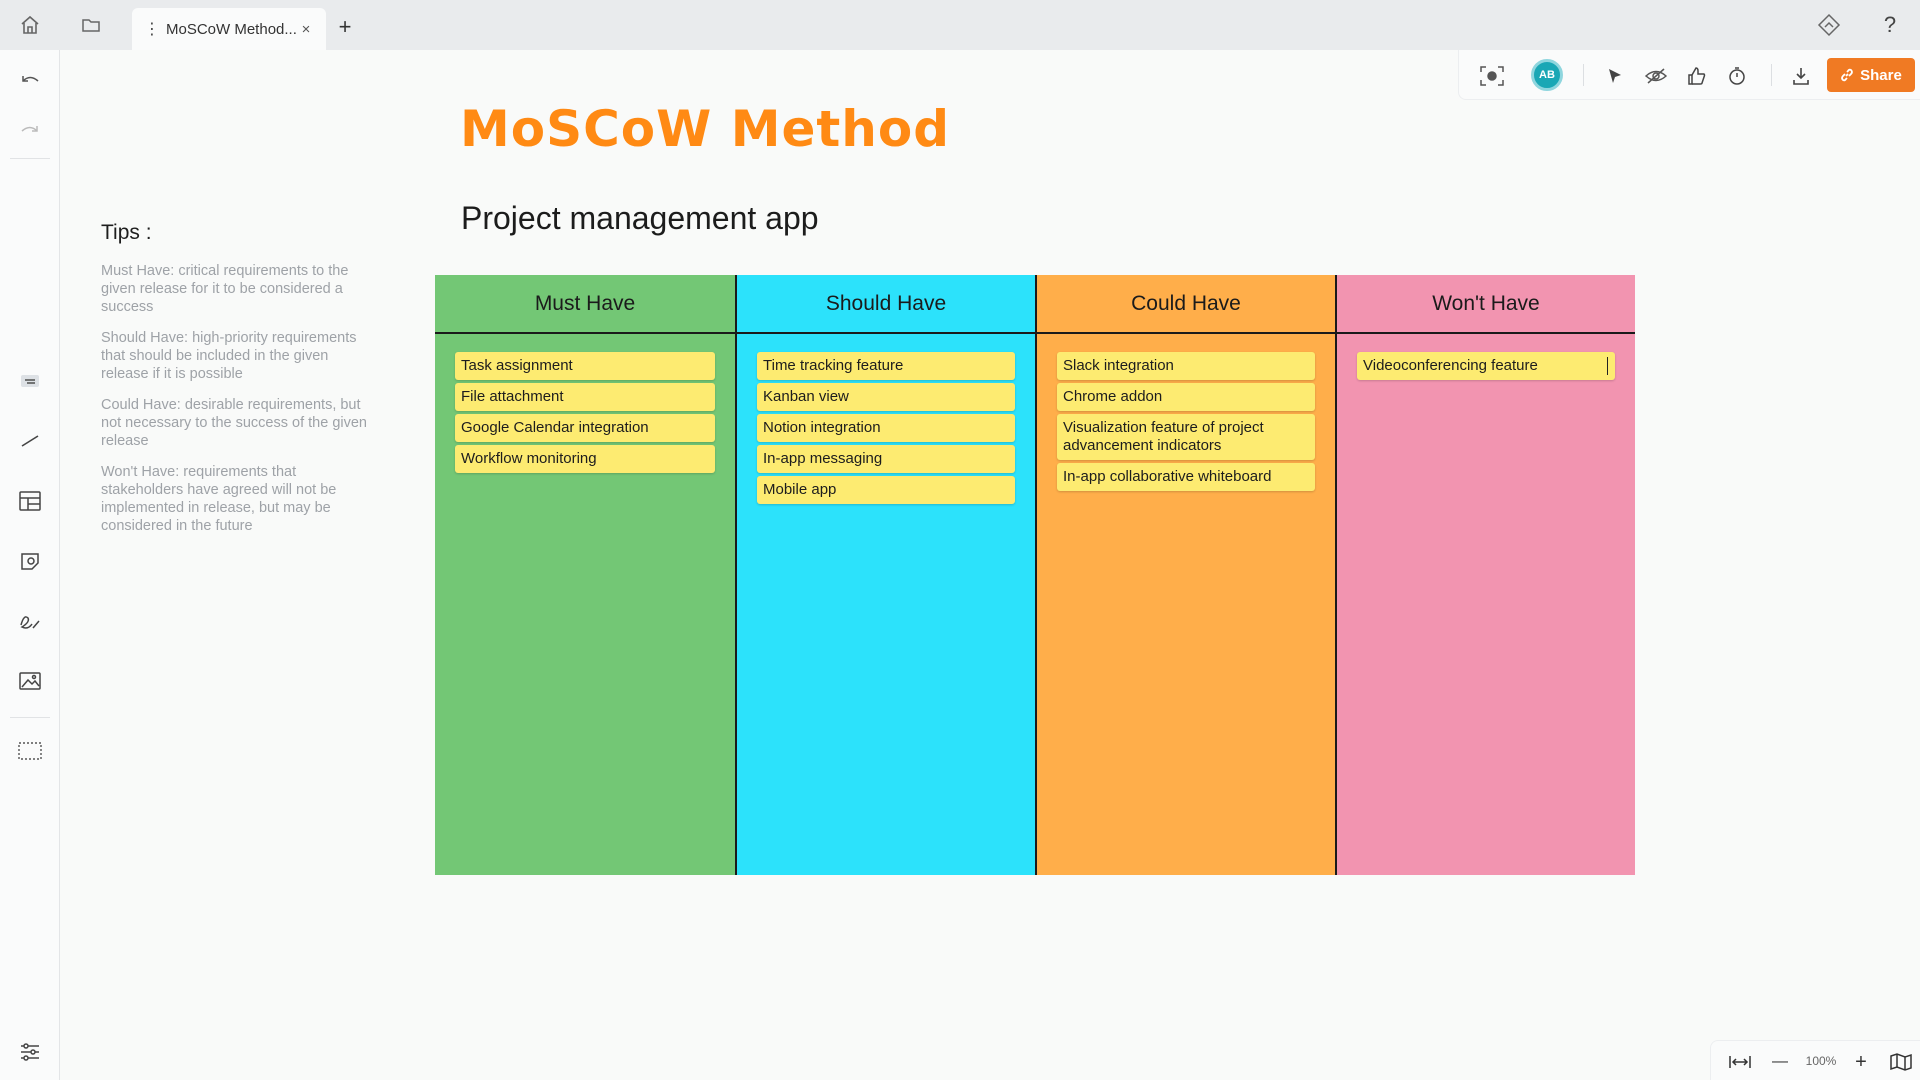 This screenshot has height=1080, width=1920. Describe the element at coordinates (1607, 366) in the screenshot. I see `text-cursor` at that location.